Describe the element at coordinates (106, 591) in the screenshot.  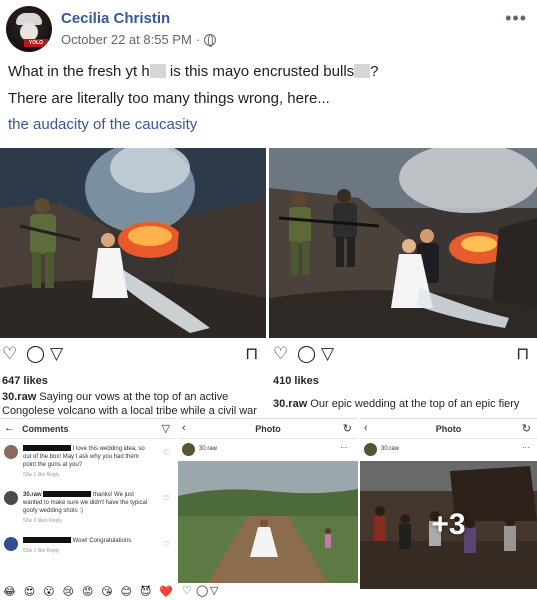
I see `emoji-button: 😘` at that location.